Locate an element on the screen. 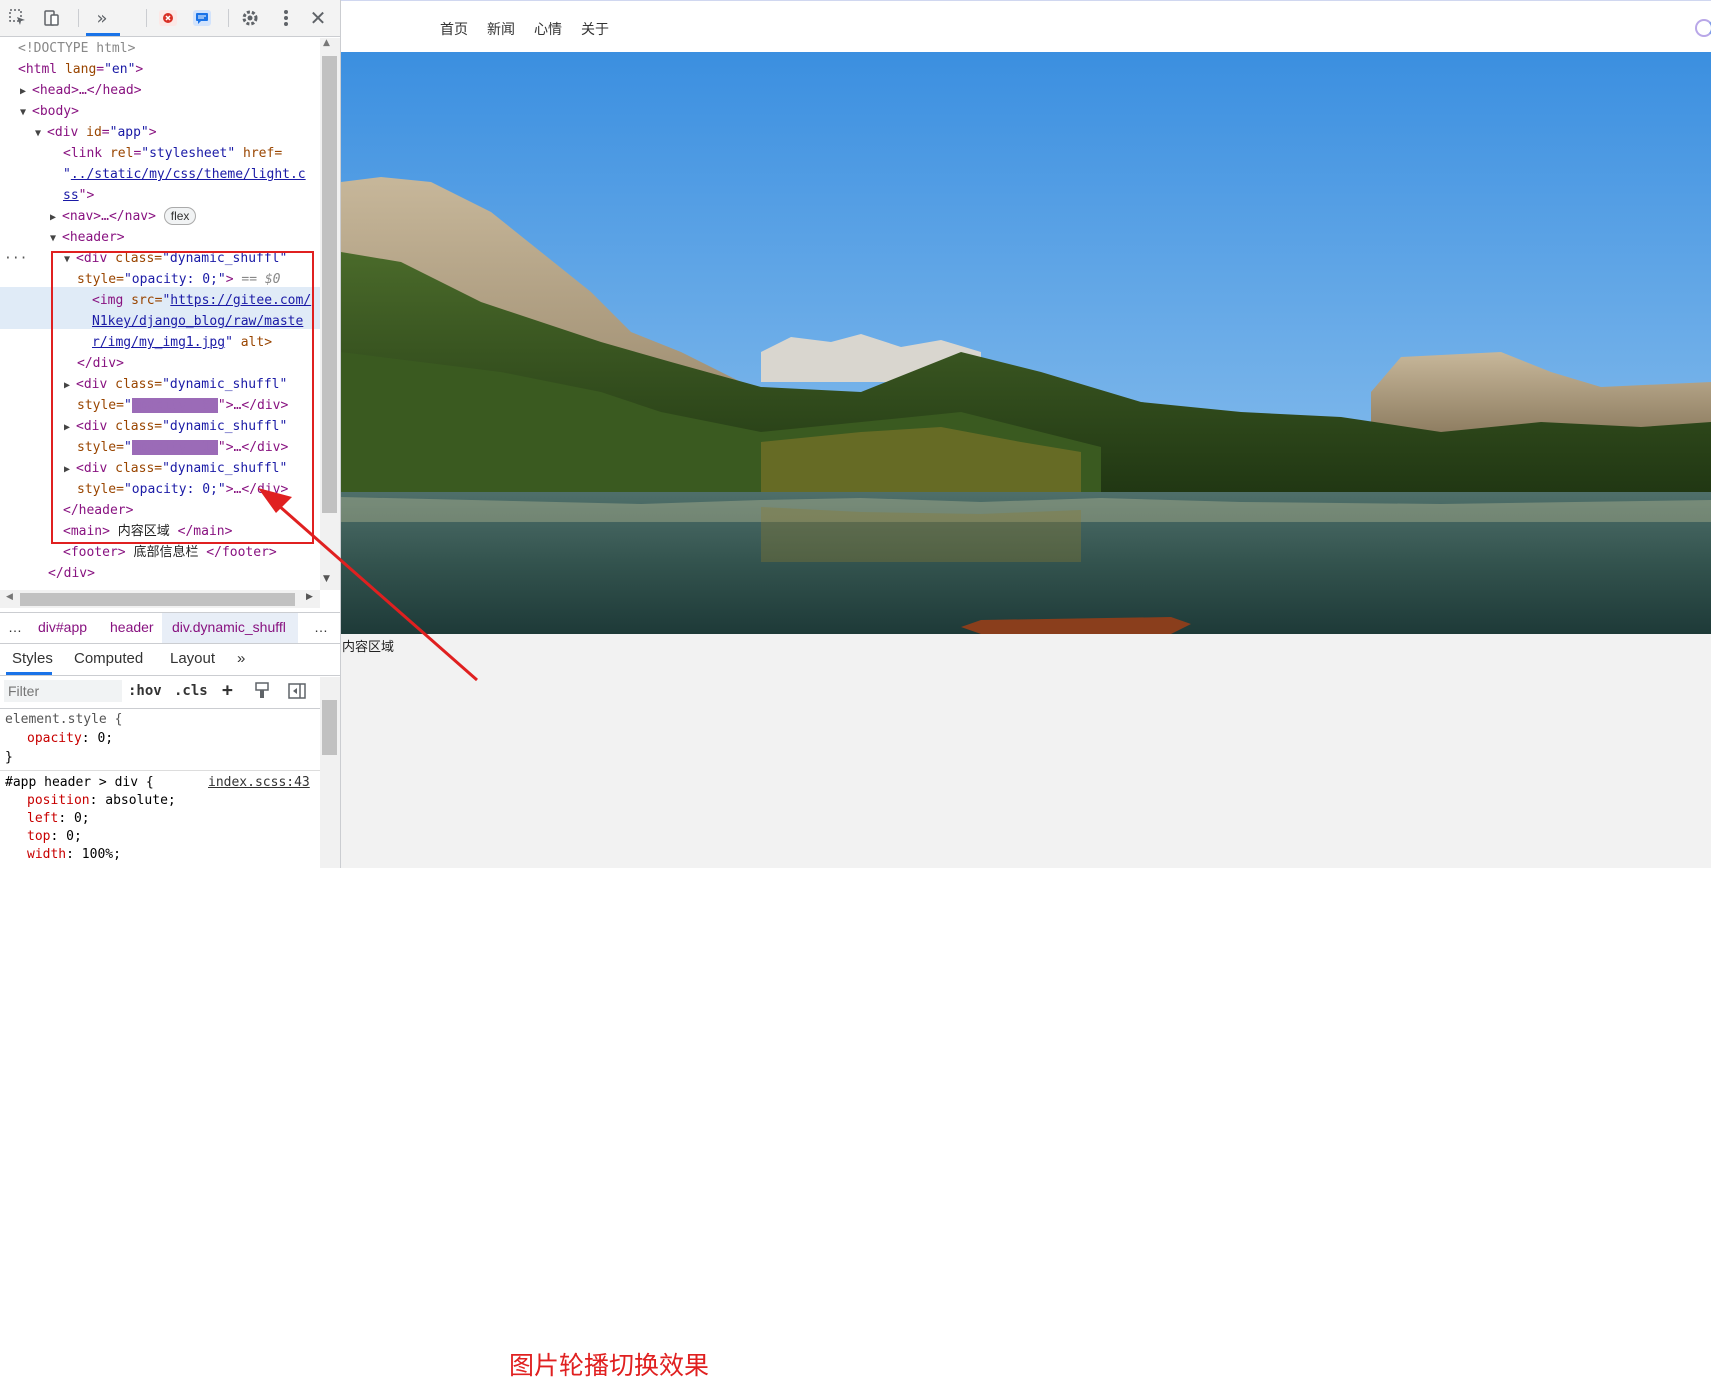  tab-layout: Layout is located at coordinates (192, 658).